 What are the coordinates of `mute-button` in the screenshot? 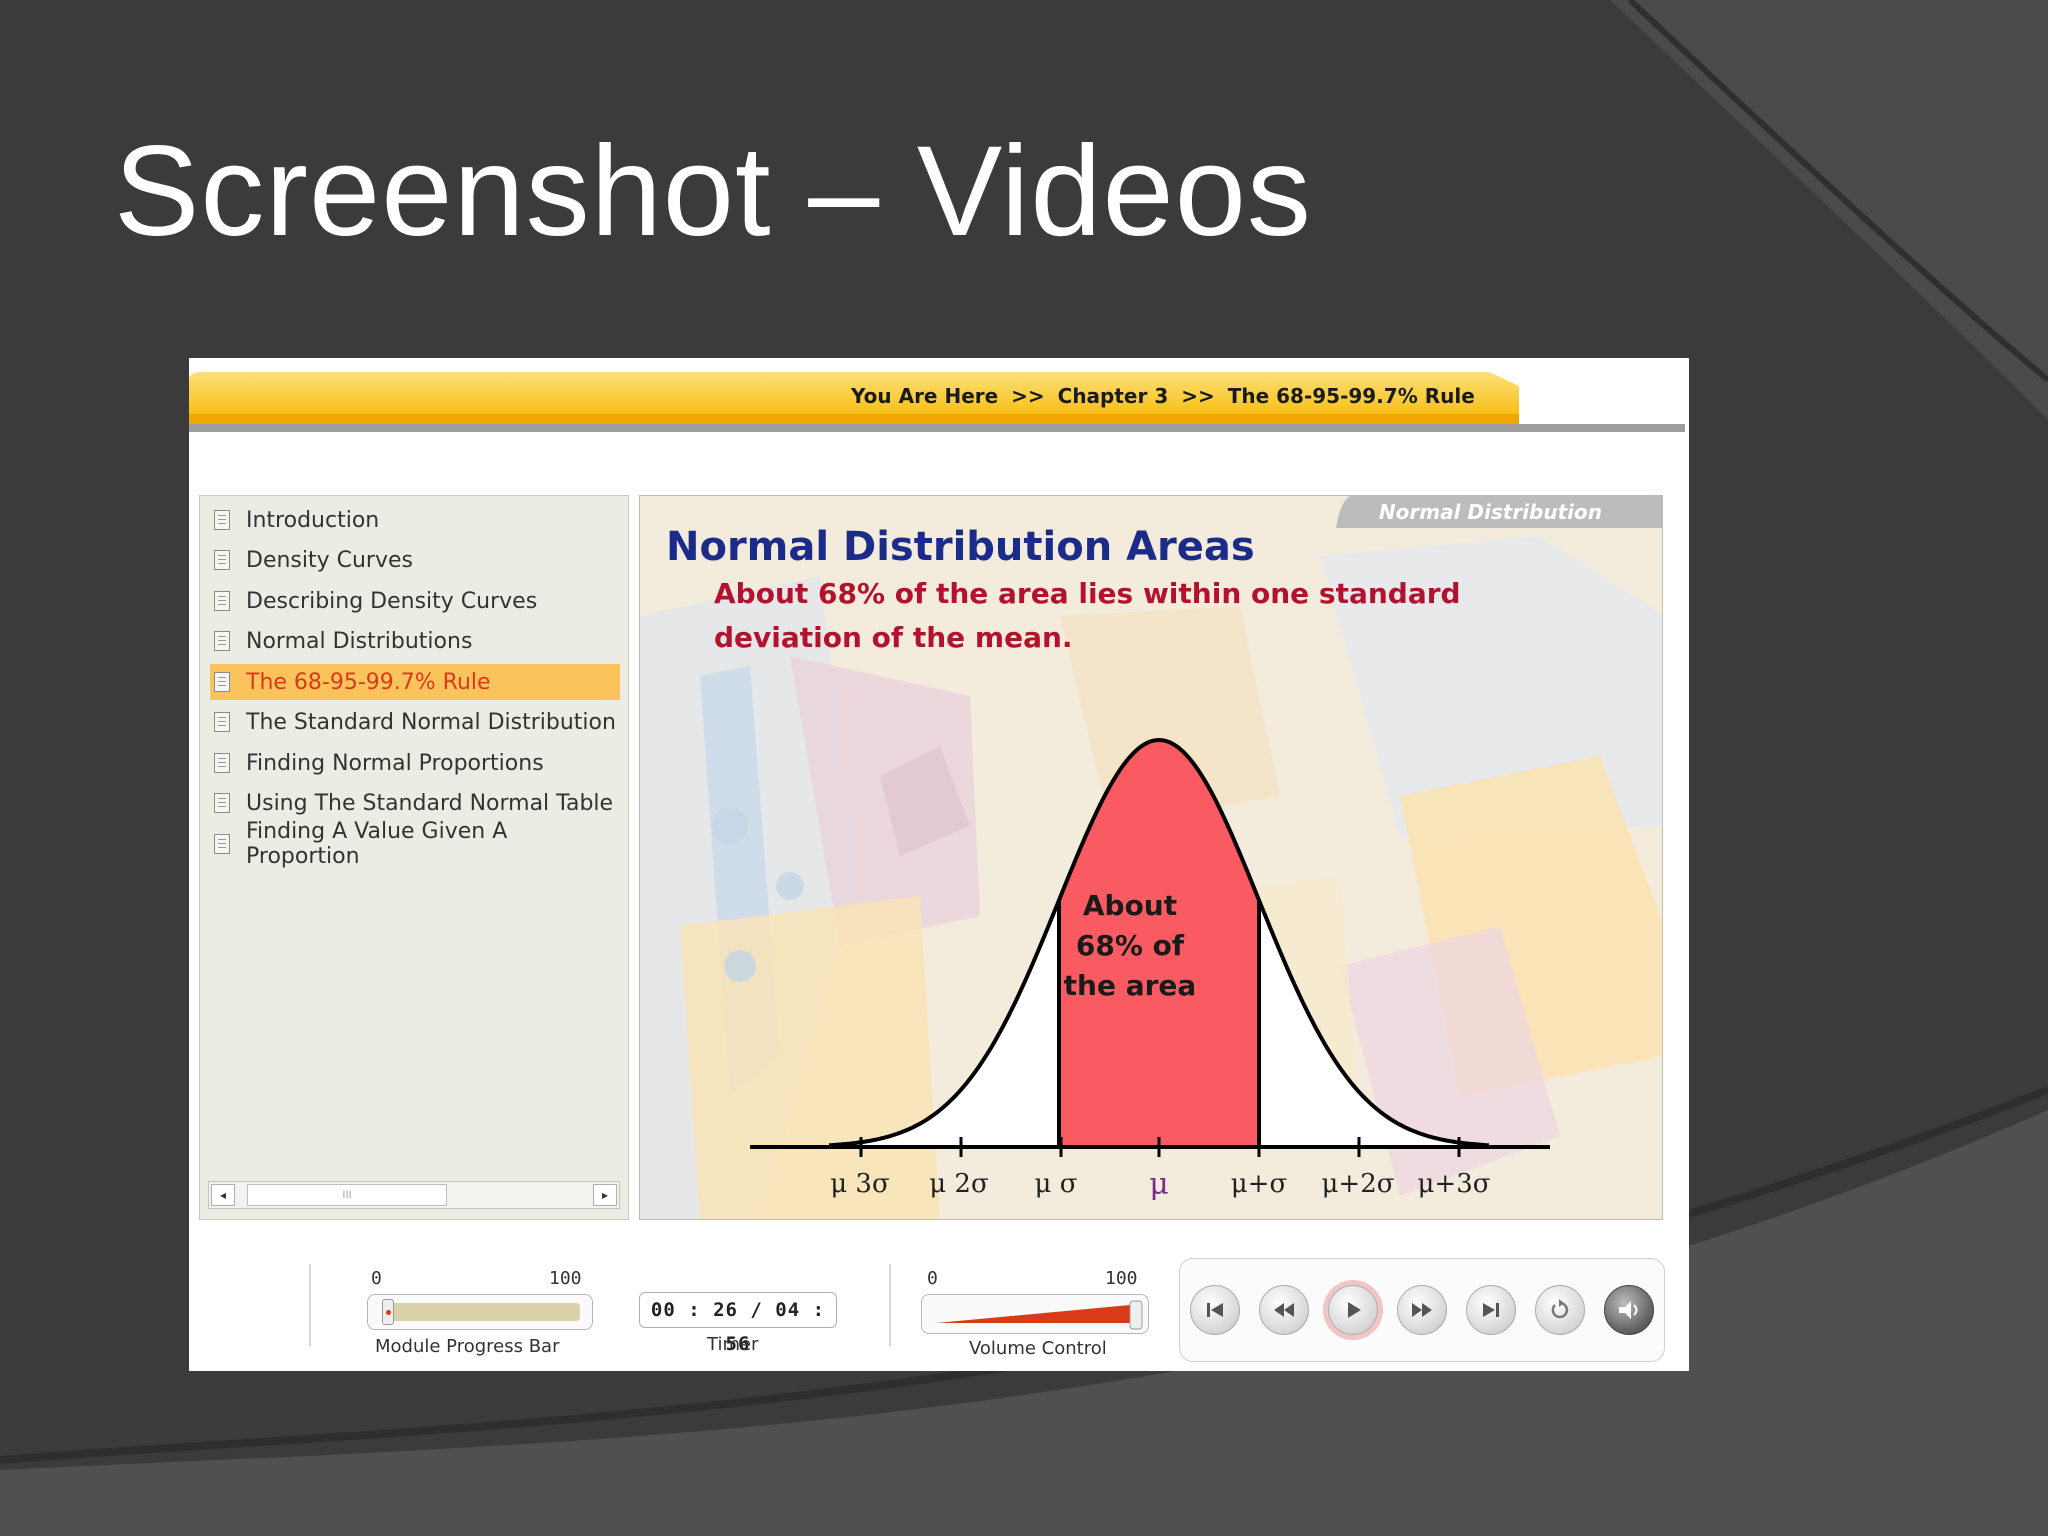 It's located at (1629, 1310).